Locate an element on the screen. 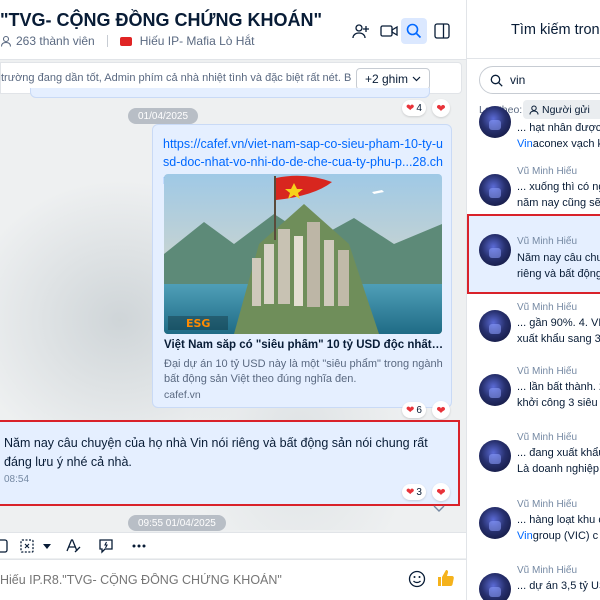 Image resolution: width=600 pixels, height=600 pixels. result-line-1: Năm nay câu chuy is located at coordinates (558, 258).